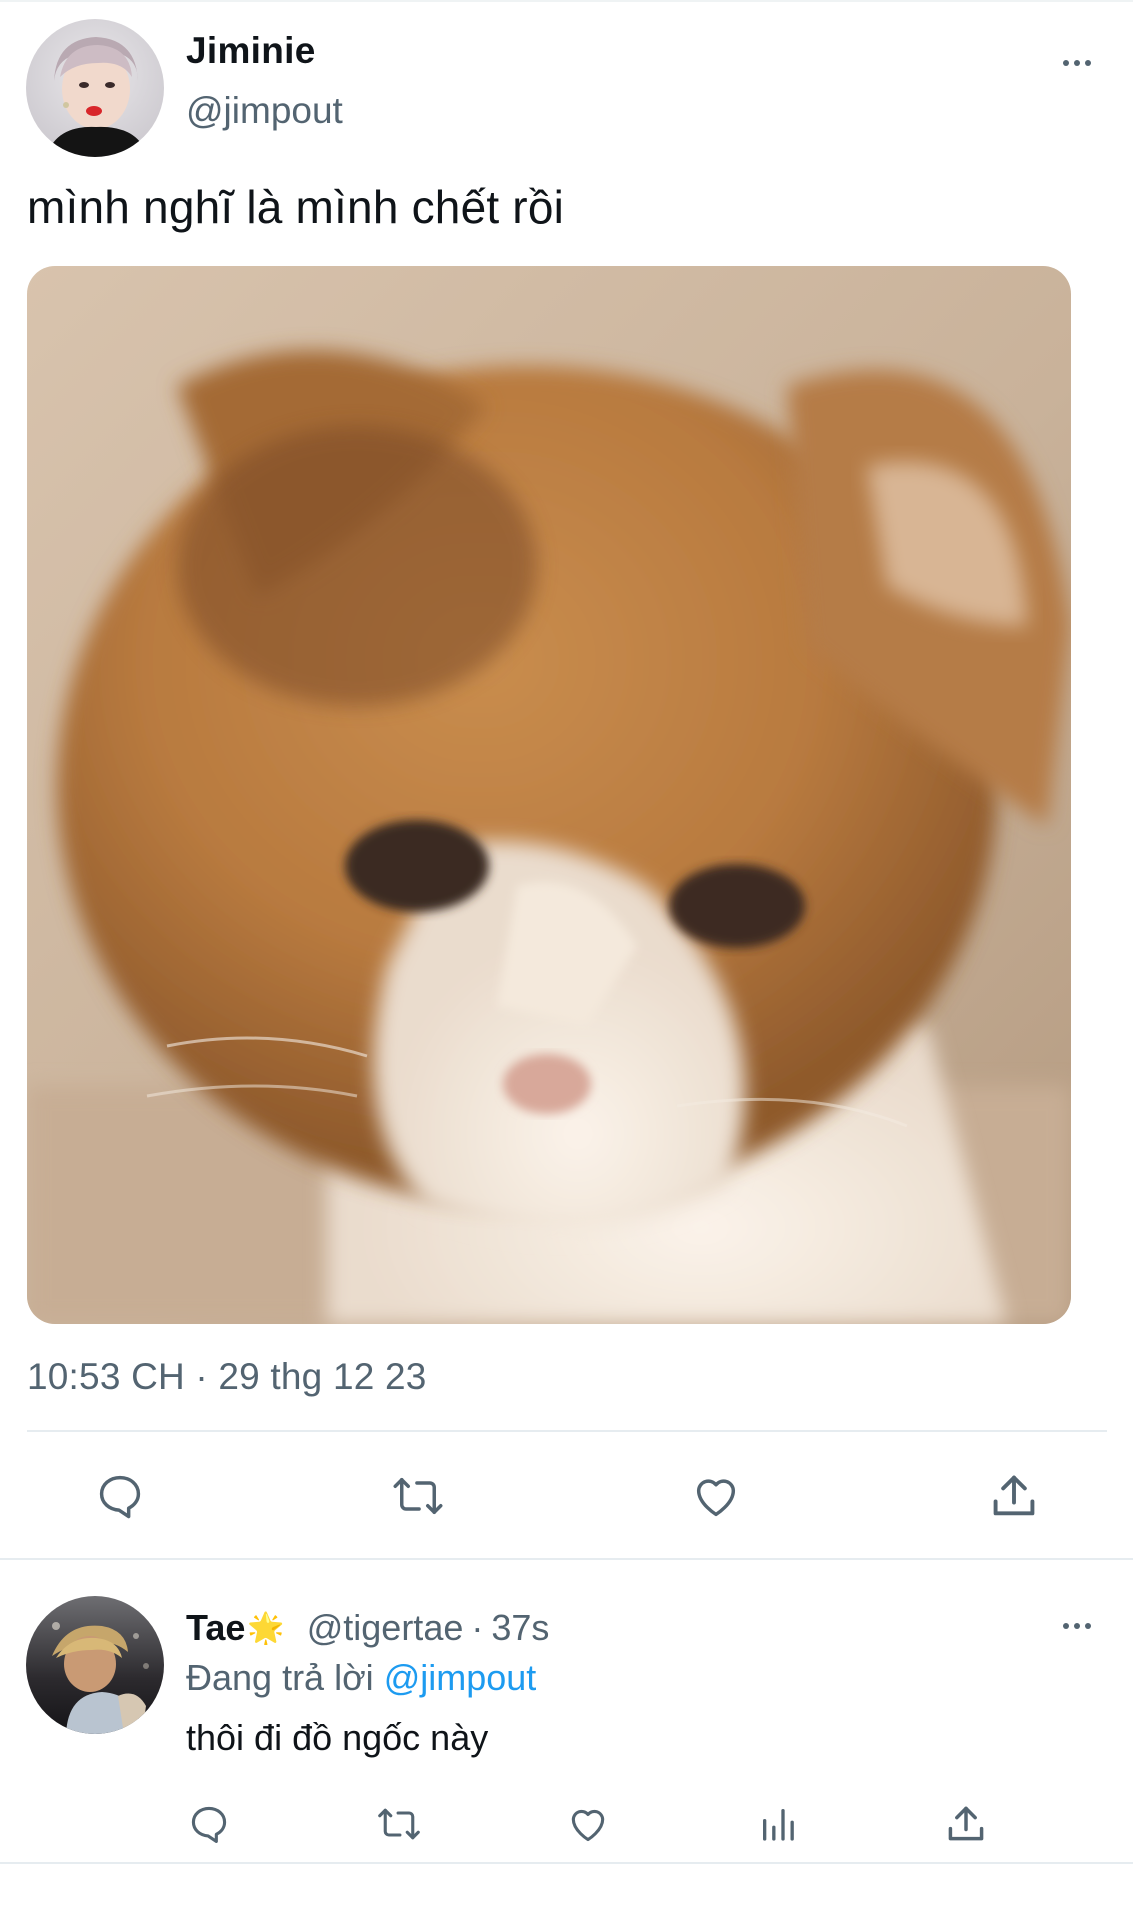 The width and height of the screenshot is (1133, 1920). I want to click on top-border, so click(566, 1).